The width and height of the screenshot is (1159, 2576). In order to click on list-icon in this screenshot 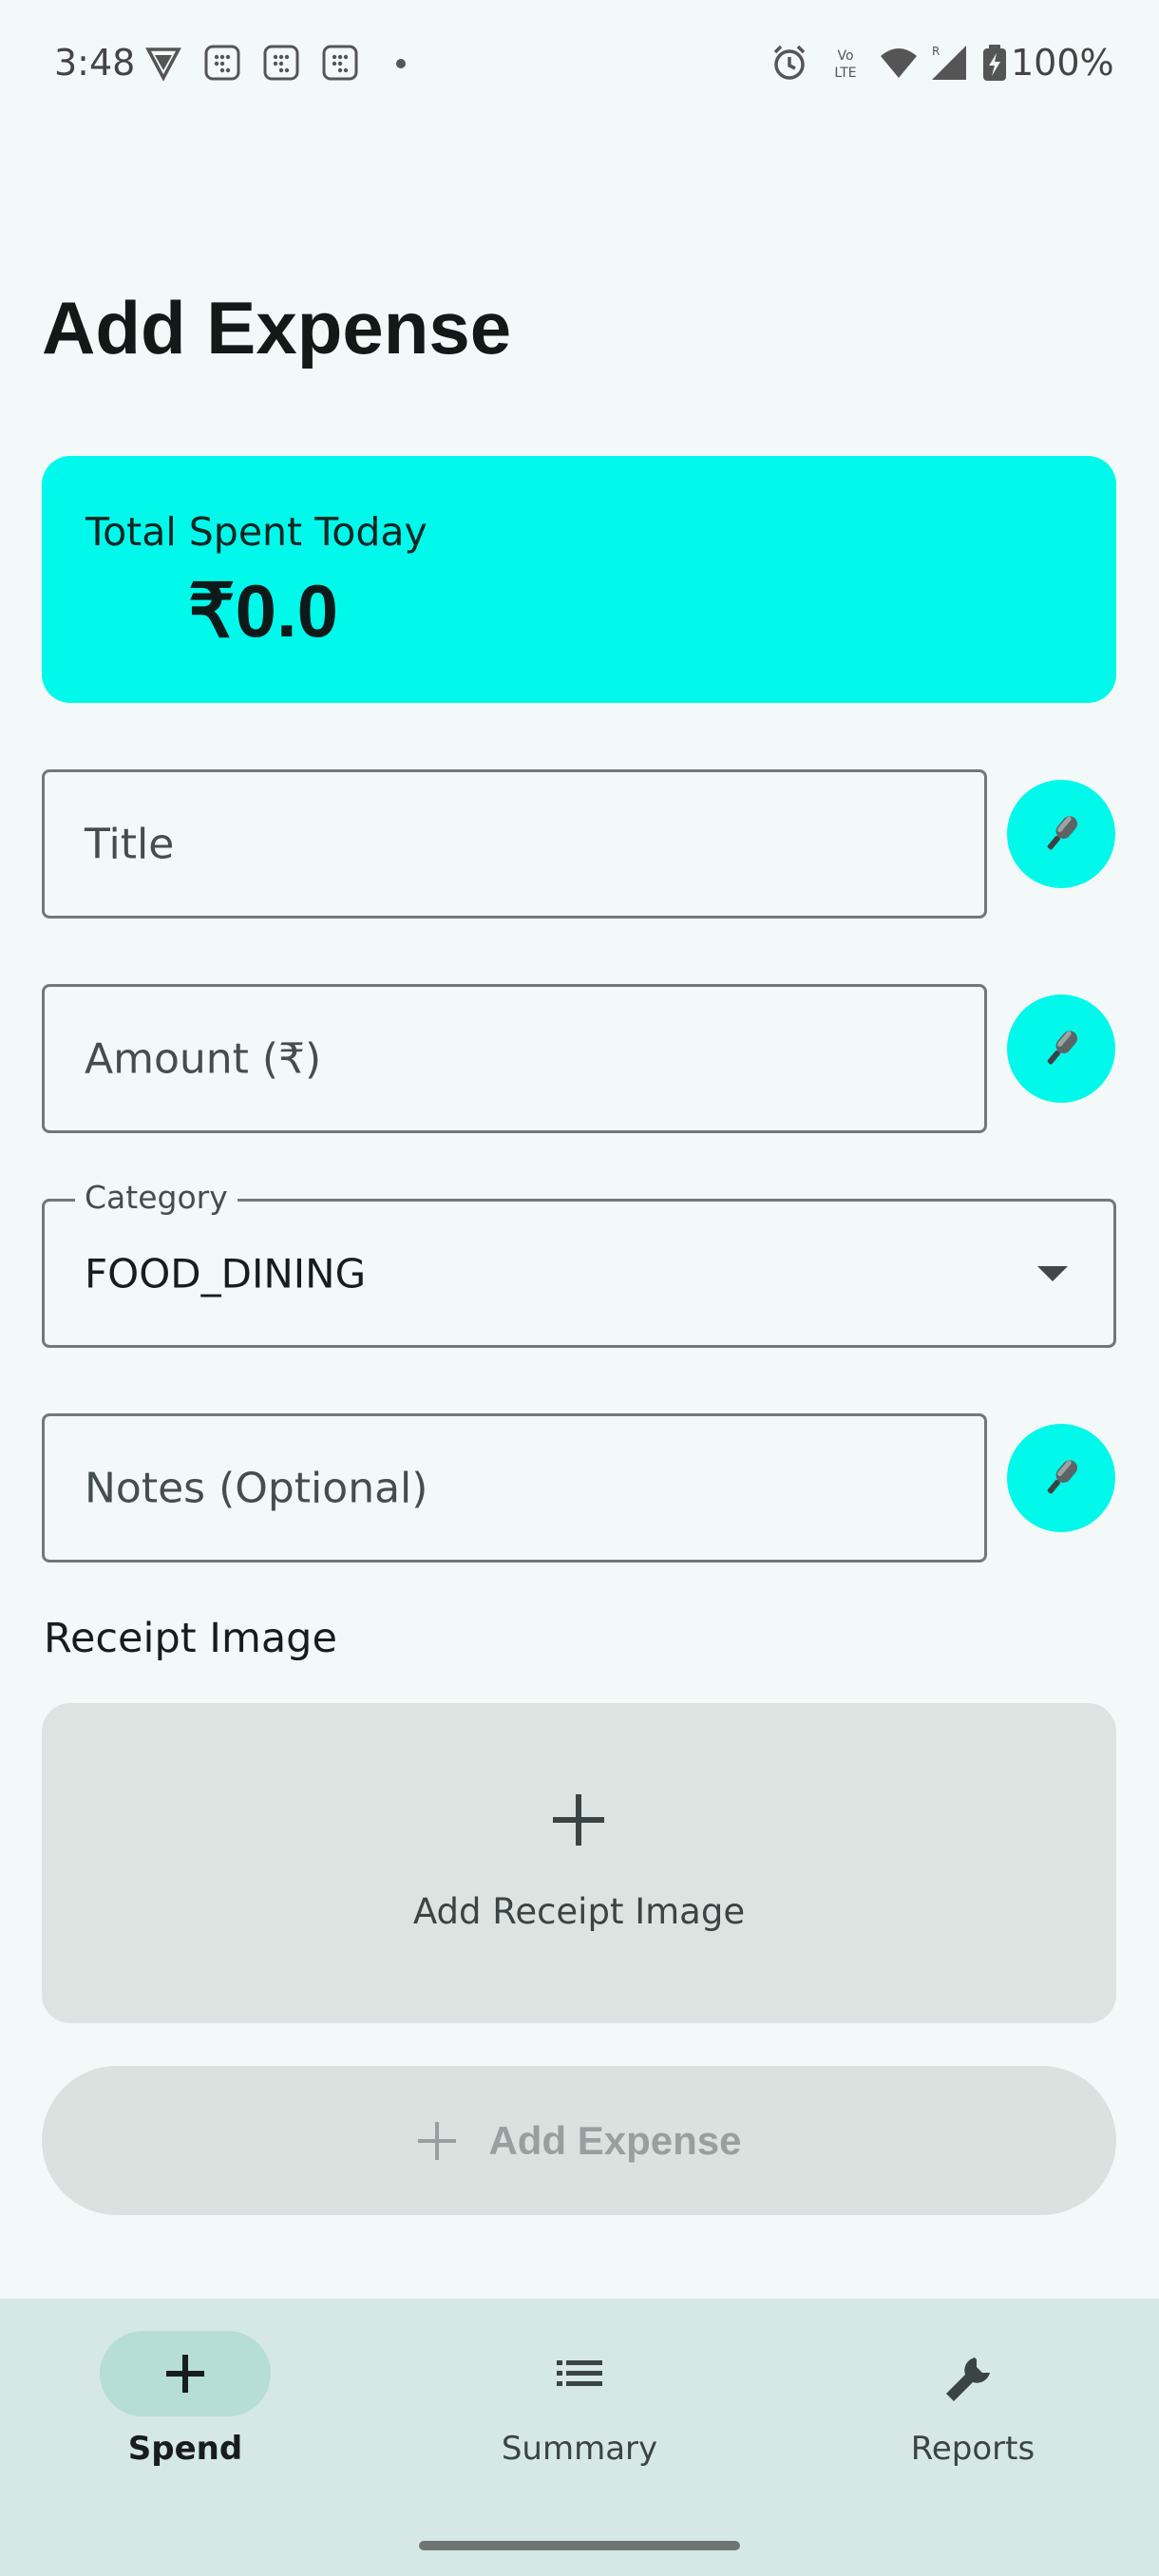, I will do `click(579, 2373)`.